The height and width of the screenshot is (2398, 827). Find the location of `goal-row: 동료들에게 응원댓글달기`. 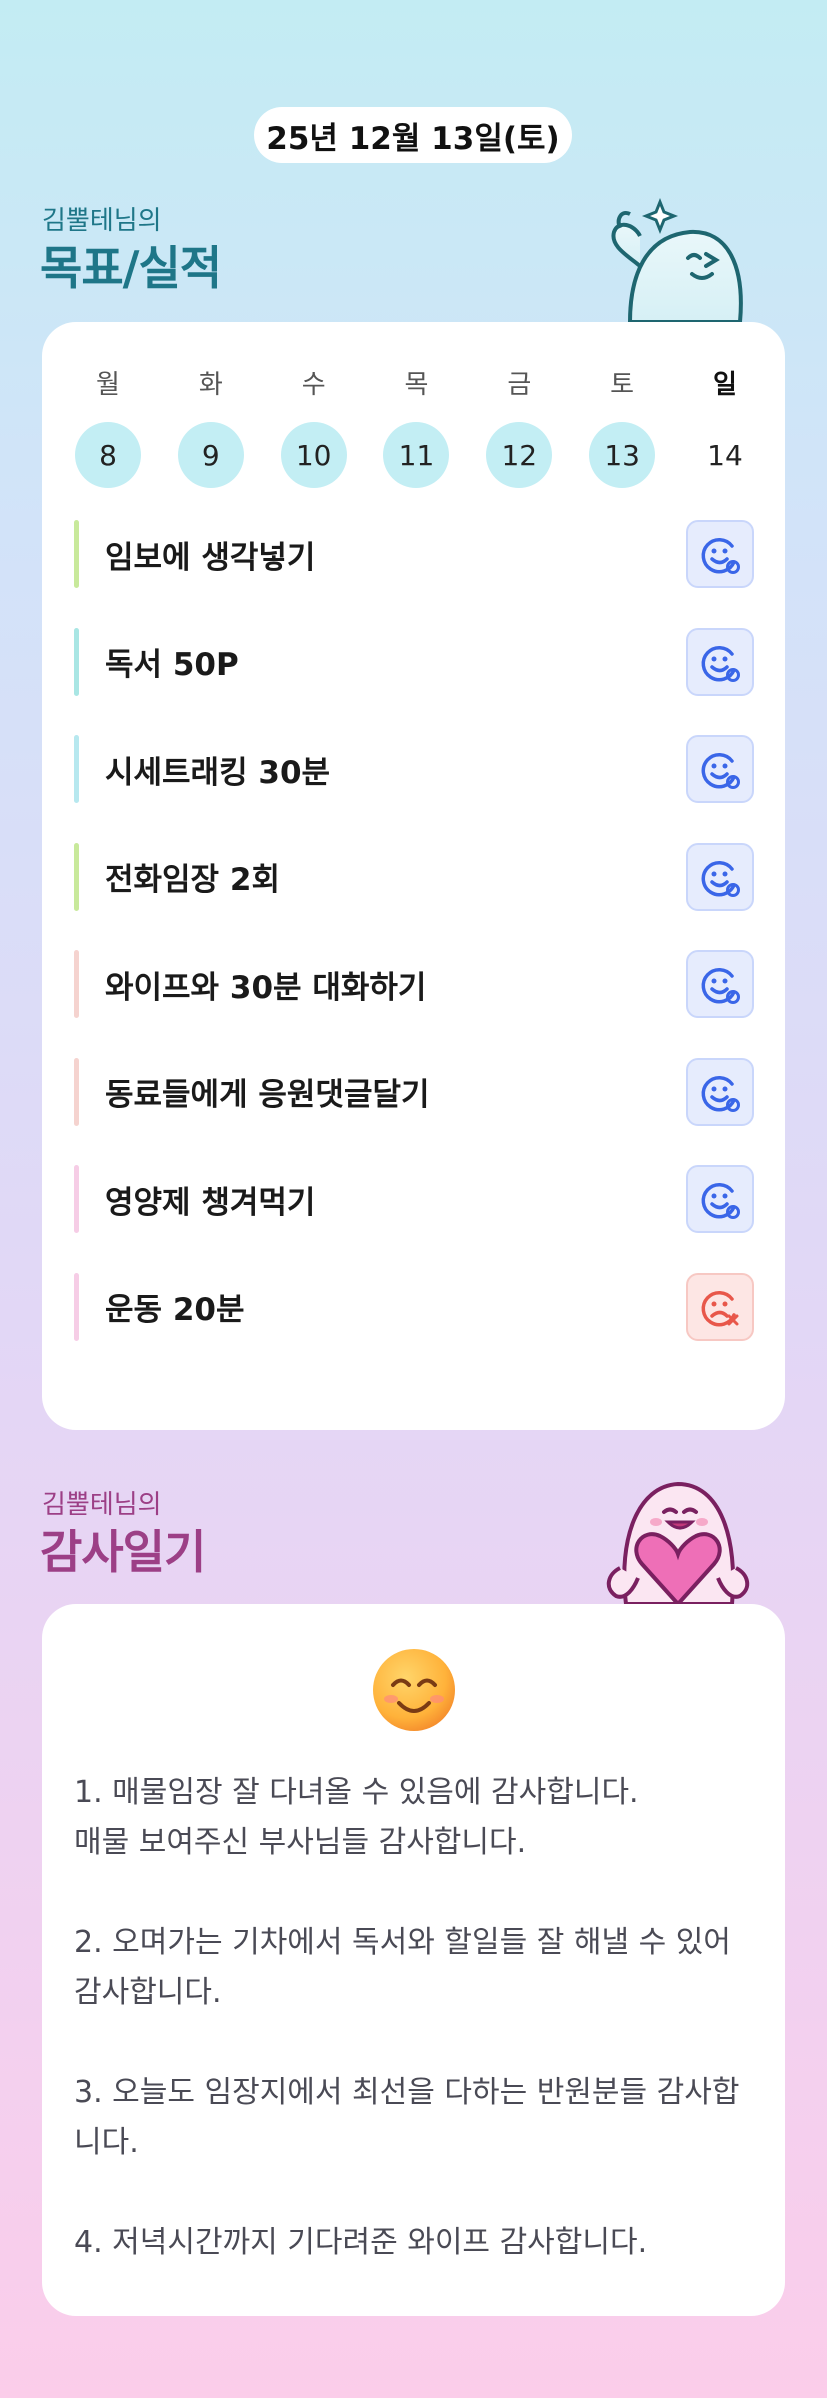

goal-row: 동료들에게 응원댓글달기 is located at coordinates (414, 1091).